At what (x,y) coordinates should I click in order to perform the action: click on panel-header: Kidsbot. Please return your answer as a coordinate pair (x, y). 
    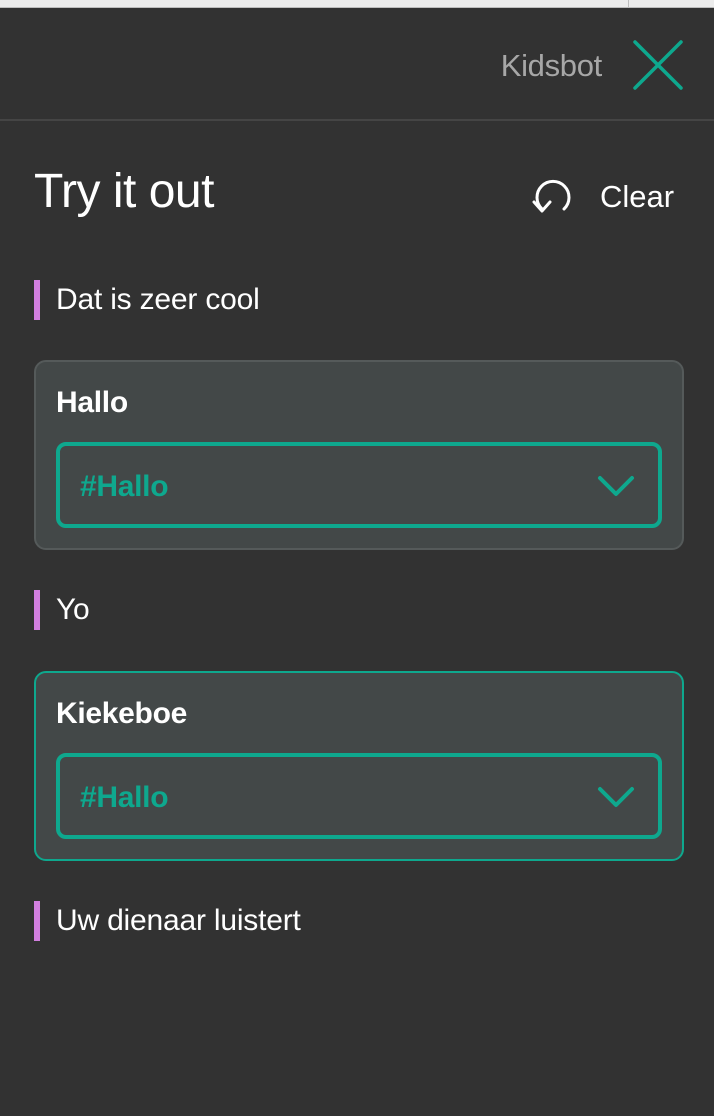
    Looking at the image, I should click on (357, 64).